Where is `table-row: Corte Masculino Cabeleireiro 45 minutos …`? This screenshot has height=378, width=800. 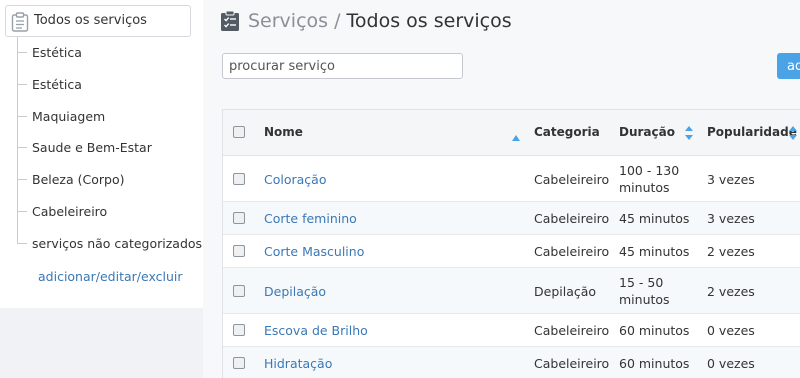 table-row: Corte Masculino Cabeleireiro 45 minutos … is located at coordinates (511, 251).